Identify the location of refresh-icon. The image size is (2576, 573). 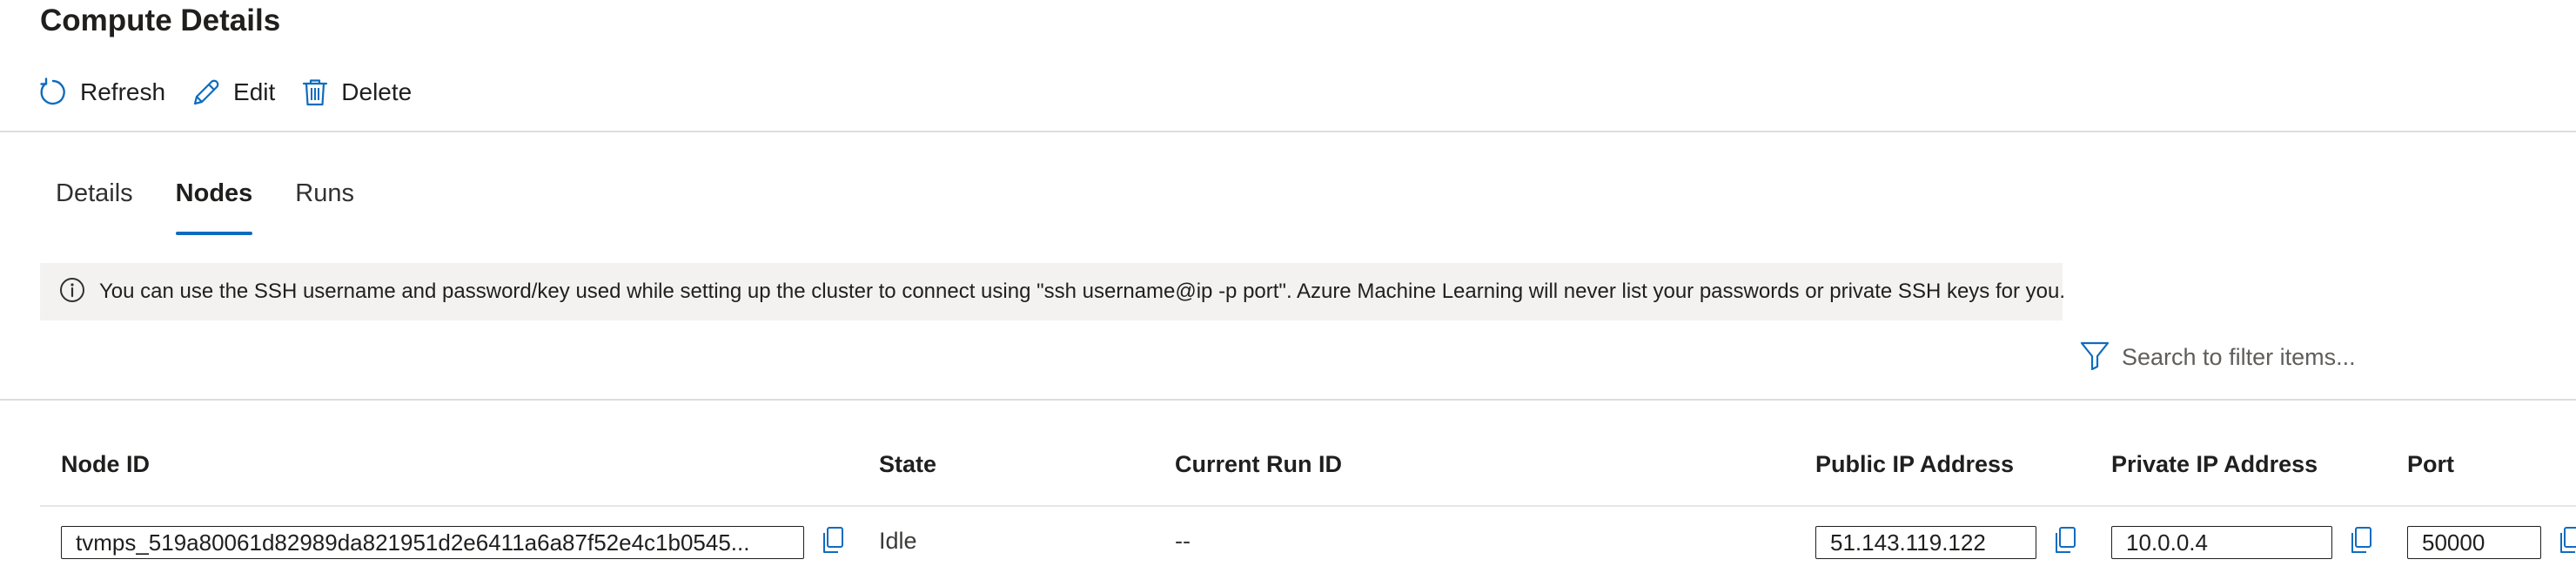
(53, 92).